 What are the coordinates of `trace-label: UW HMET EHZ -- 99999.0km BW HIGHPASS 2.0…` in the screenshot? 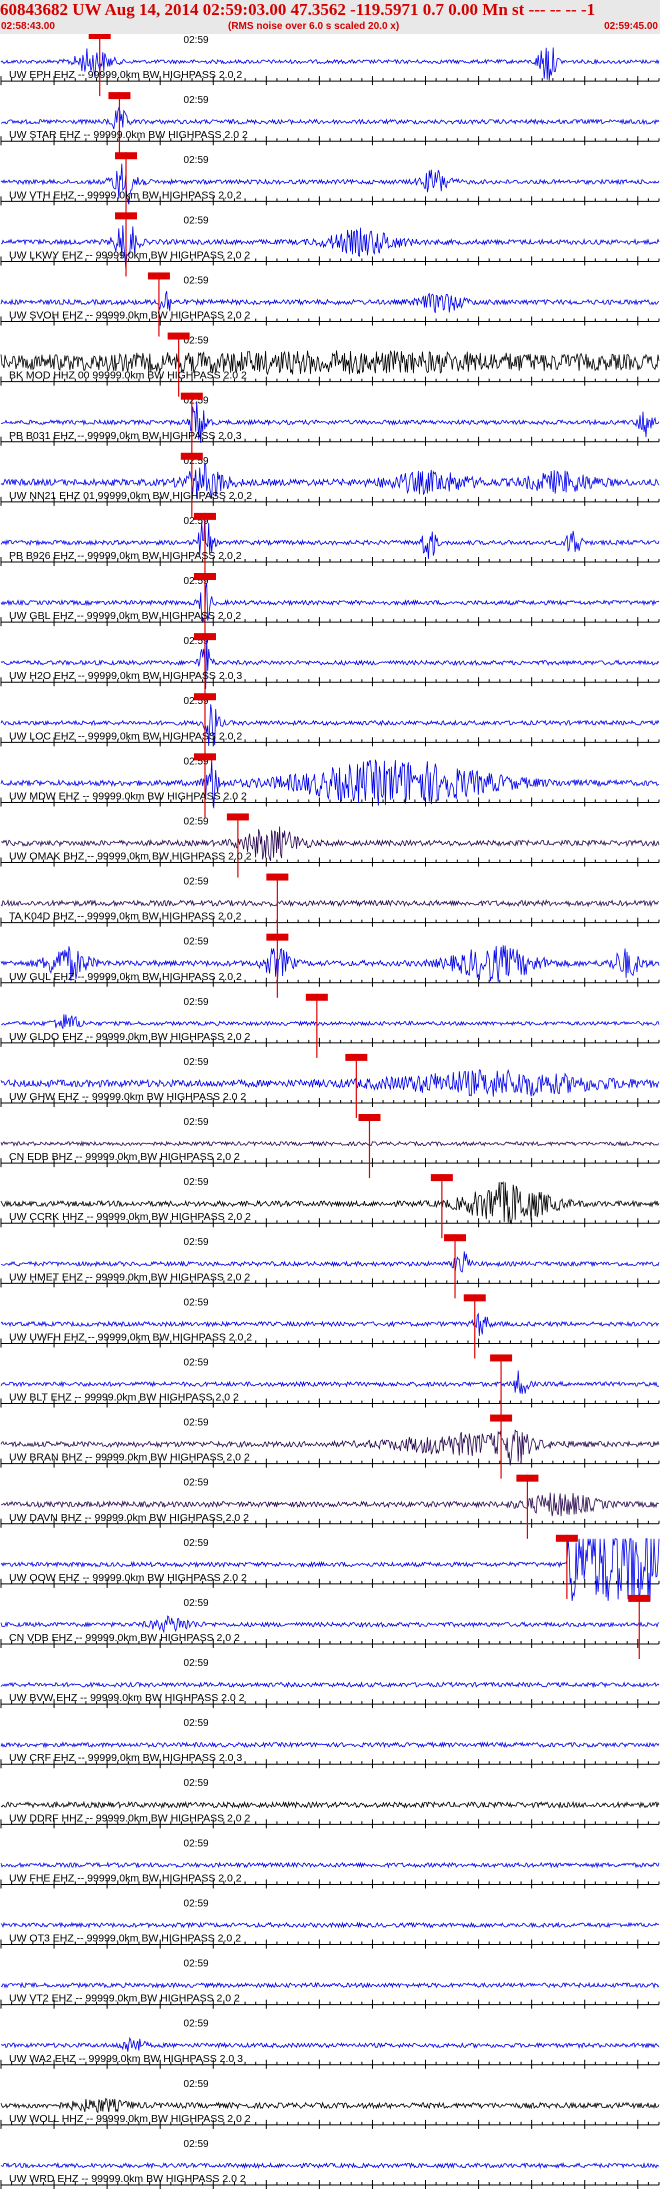 It's located at (129, 1277).